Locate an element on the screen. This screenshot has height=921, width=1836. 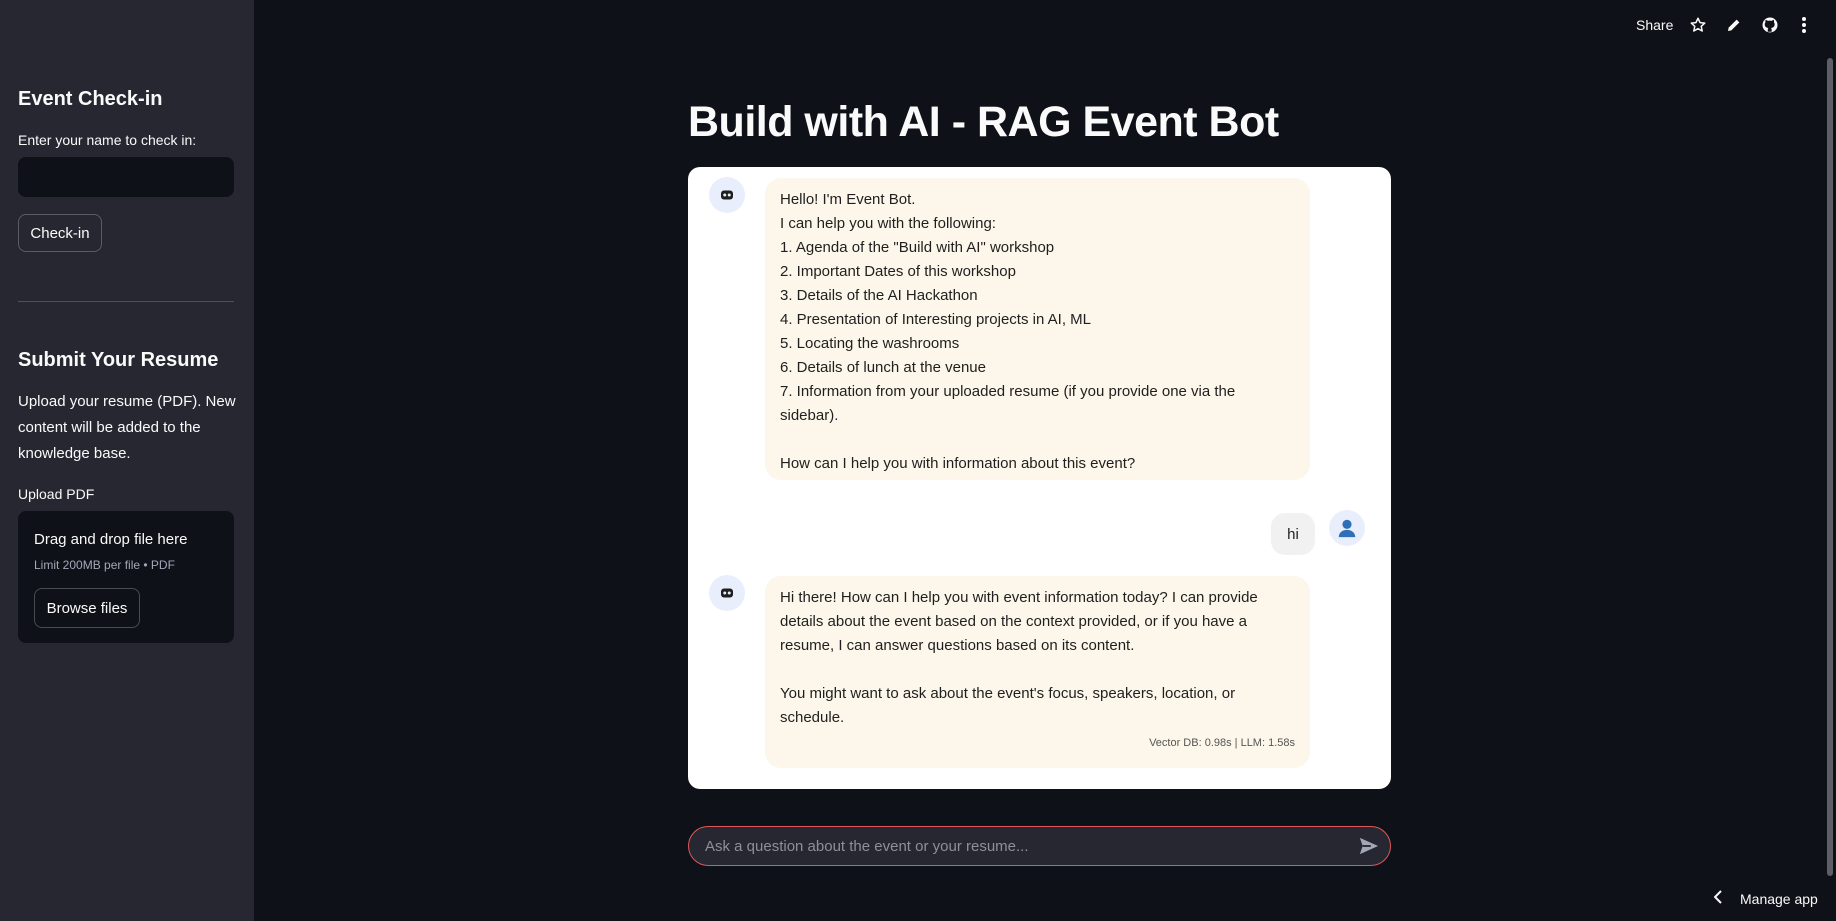
chevron-left-icon is located at coordinates (1717, 898).